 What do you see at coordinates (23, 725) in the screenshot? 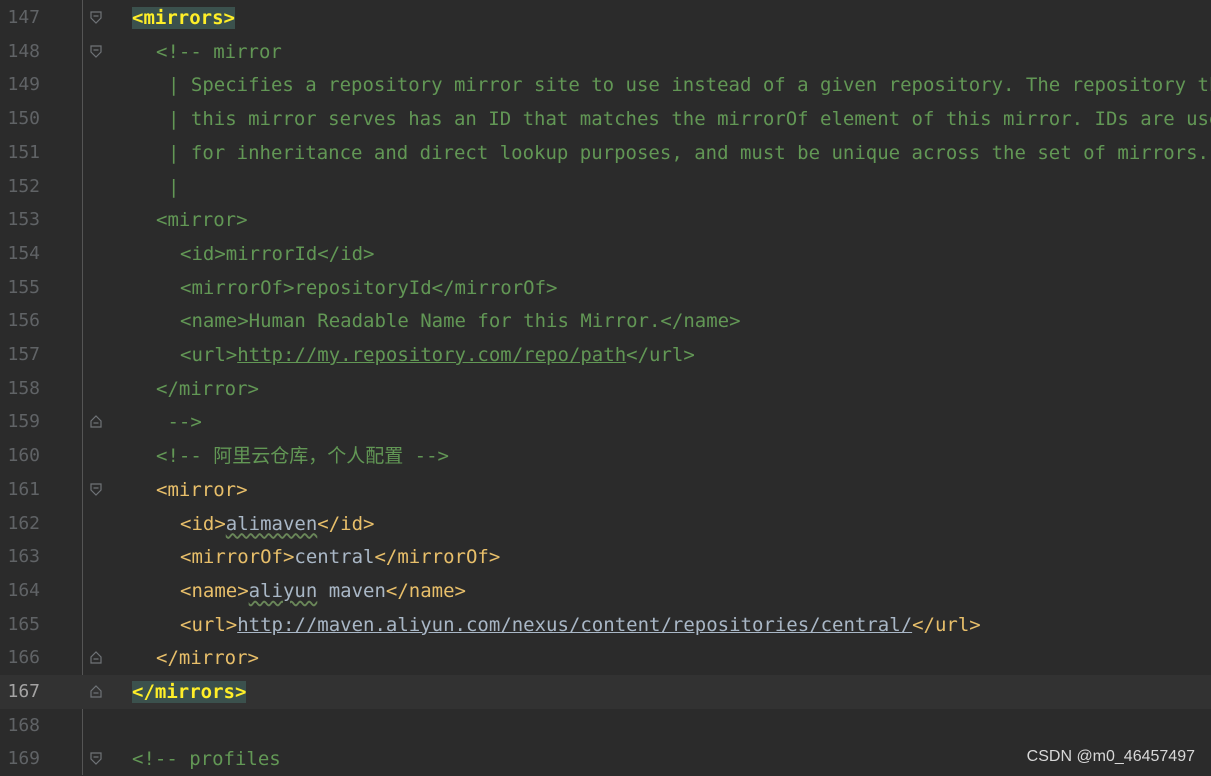
I see `line-number: 168` at bounding box center [23, 725].